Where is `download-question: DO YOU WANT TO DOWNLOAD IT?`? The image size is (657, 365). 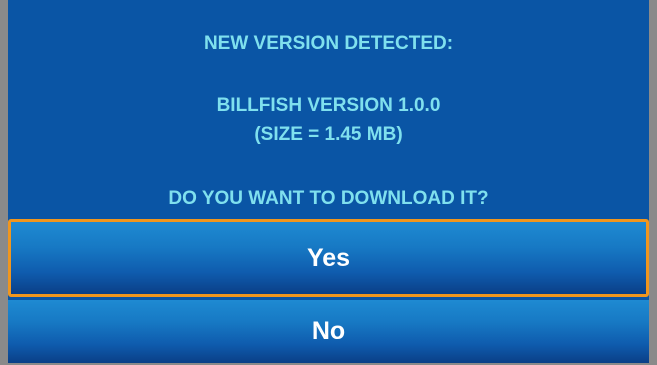
download-question: DO YOU WANT TO DOWNLOAD IT? is located at coordinates (328, 198).